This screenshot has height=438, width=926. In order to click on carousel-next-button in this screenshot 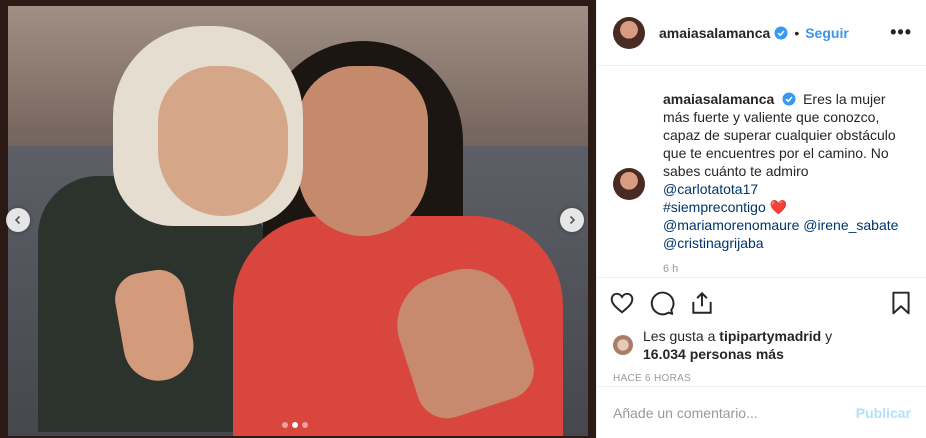, I will do `click(572, 220)`.